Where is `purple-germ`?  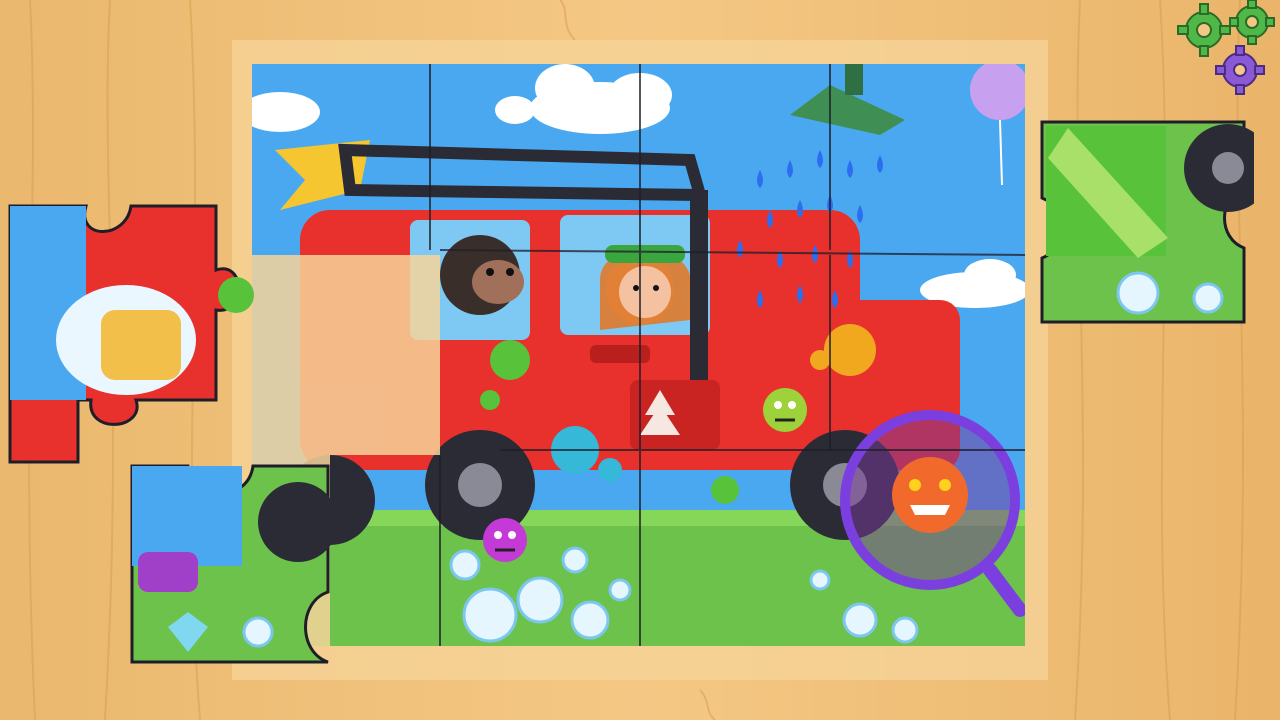
purple-germ is located at coordinates (505, 540).